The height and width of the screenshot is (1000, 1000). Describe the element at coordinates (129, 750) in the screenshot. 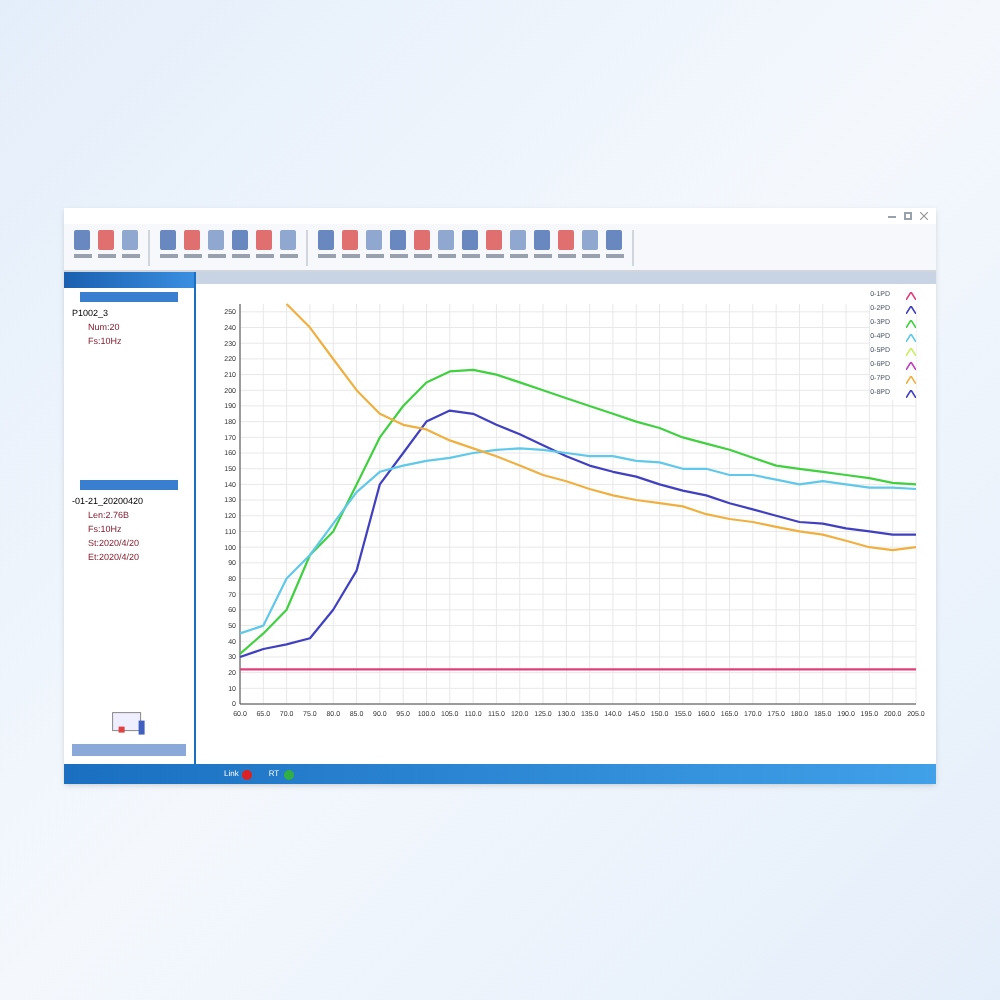

I see `company-logo` at that location.